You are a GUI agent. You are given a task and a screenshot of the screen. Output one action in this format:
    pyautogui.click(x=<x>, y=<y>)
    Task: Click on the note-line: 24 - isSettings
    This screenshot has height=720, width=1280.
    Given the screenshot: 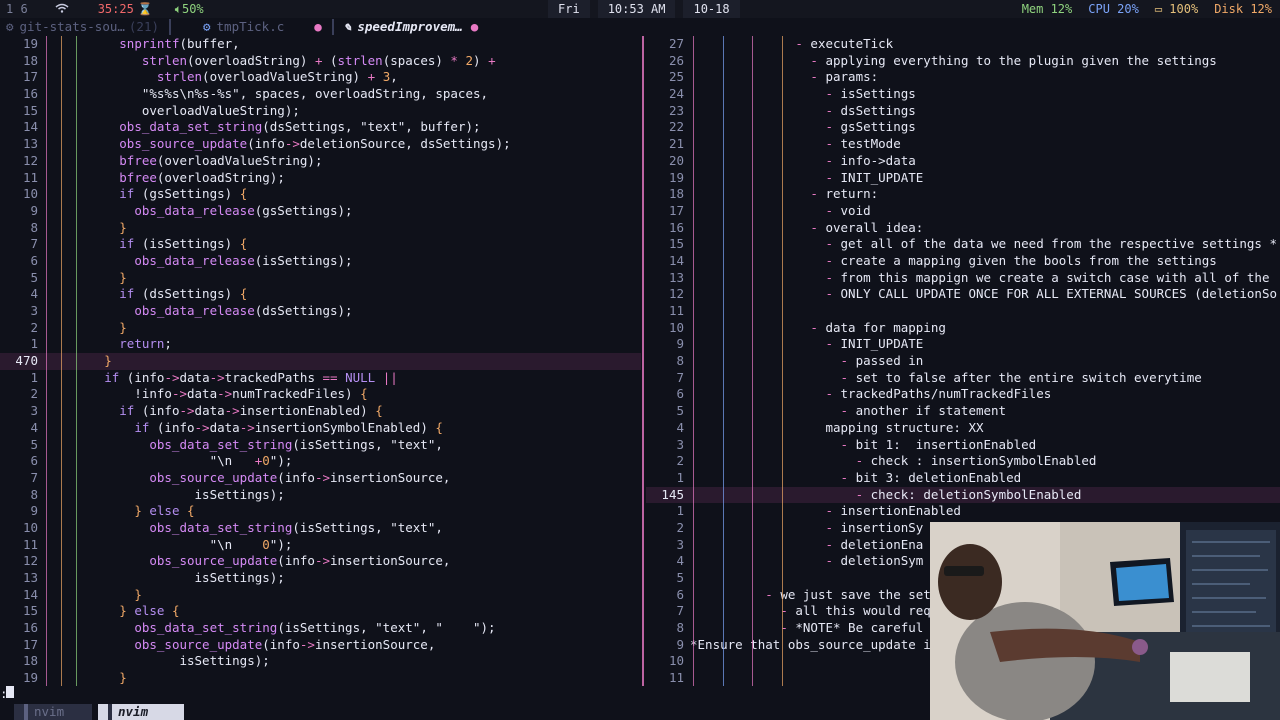 What is the action you would take?
    pyautogui.click(x=963, y=94)
    